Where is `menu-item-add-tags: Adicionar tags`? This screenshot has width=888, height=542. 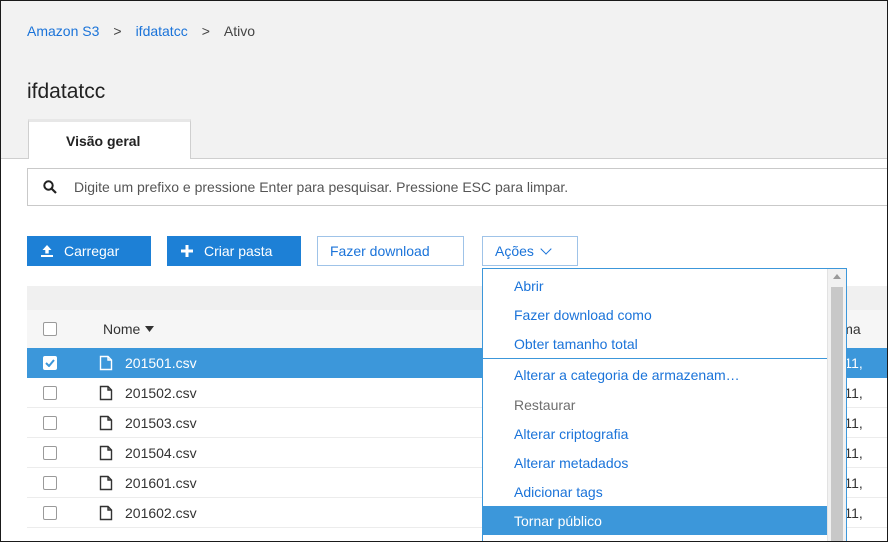
menu-item-add-tags: Adicionar tags is located at coordinates (655, 491).